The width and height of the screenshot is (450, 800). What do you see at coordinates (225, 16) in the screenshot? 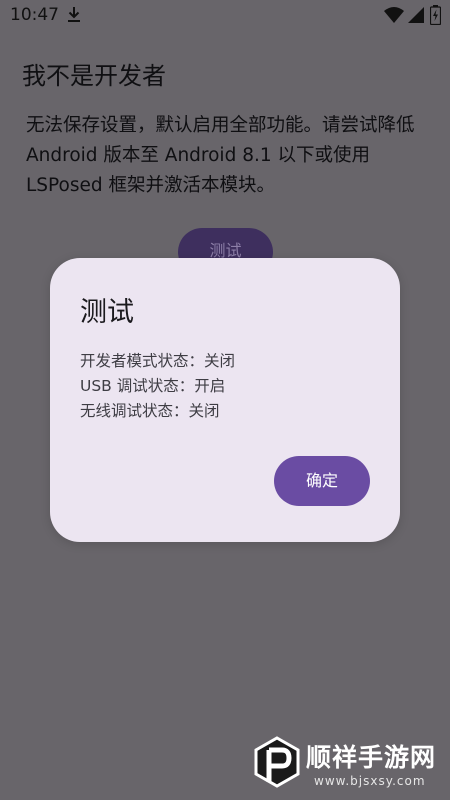
I see `status-bar: 10:47` at bounding box center [225, 16].